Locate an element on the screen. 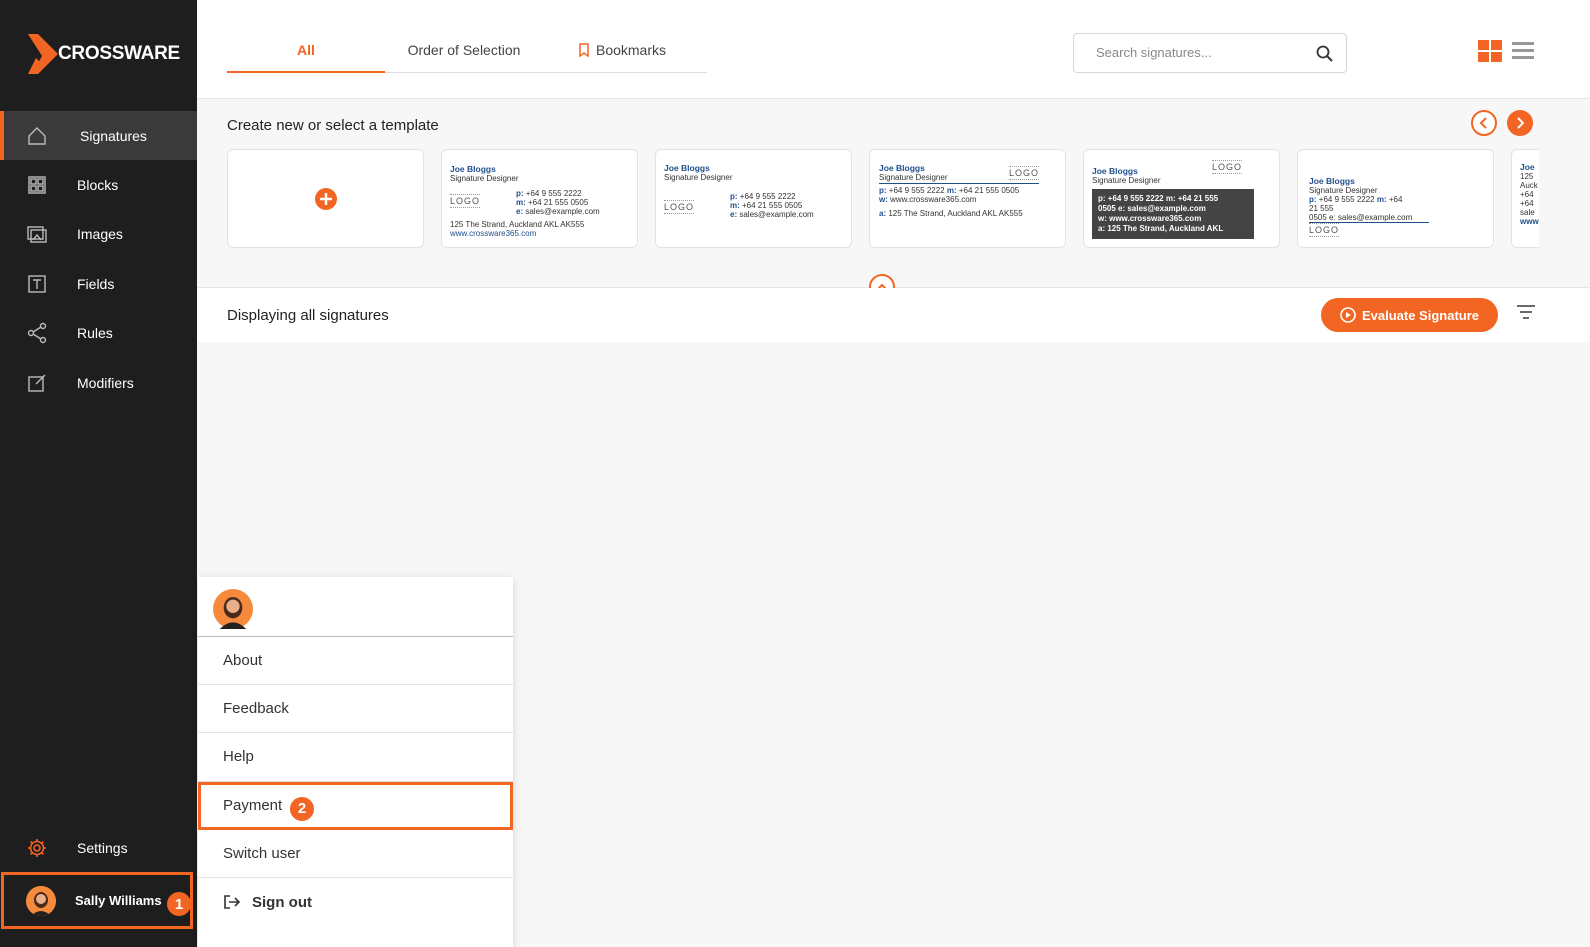  sidebar-item-signatures: Signatures is located at coordinates (98, 136).